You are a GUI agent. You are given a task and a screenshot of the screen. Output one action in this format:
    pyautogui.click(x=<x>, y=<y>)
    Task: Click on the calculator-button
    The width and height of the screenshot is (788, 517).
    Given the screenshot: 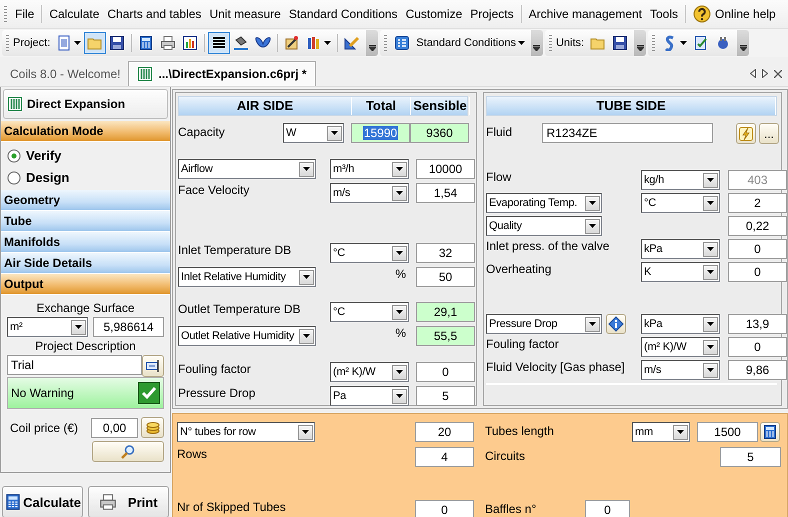 What is the action you would take?
    pyautogui.click(x=770, y=432)
    